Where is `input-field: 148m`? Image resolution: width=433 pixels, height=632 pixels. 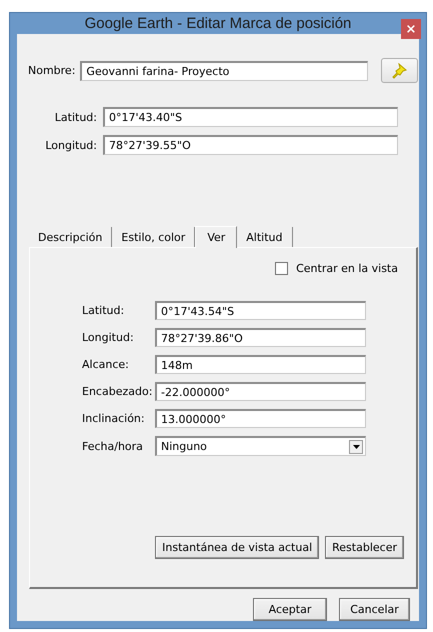
input-field: 148m is located at coordinates (260, 364).